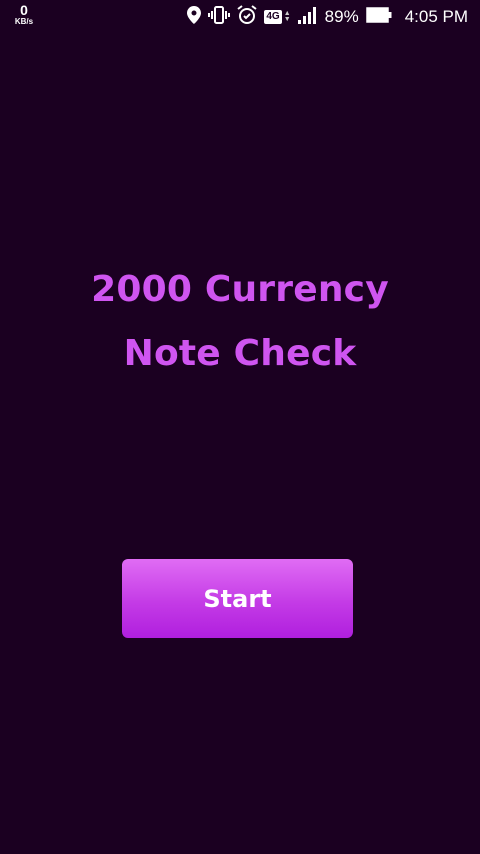  Describe the element at coordinates (24, 21) in the screenshot. I see `network-speed-unit: KB/s` at that location.